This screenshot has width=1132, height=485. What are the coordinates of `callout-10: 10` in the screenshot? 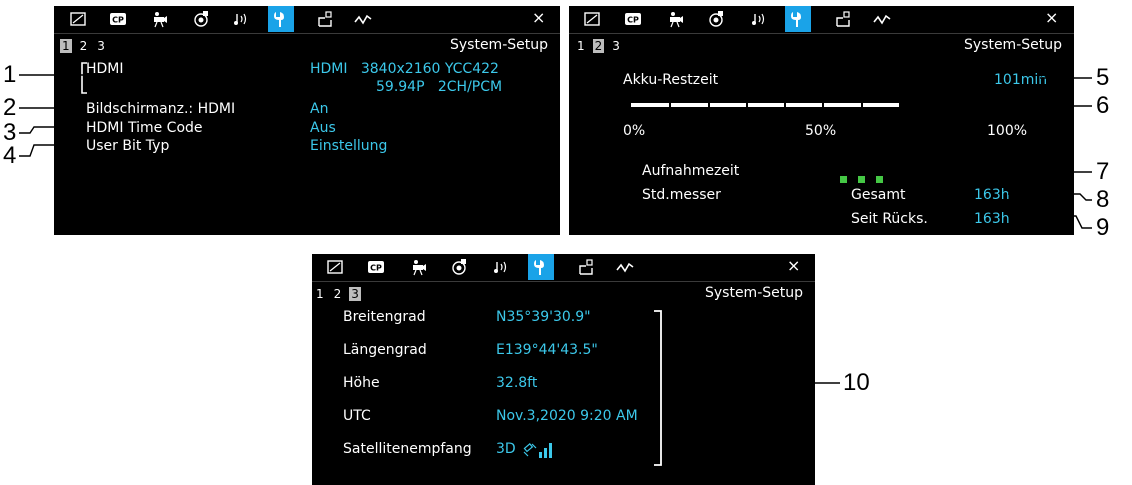 It's located at (856, 382).